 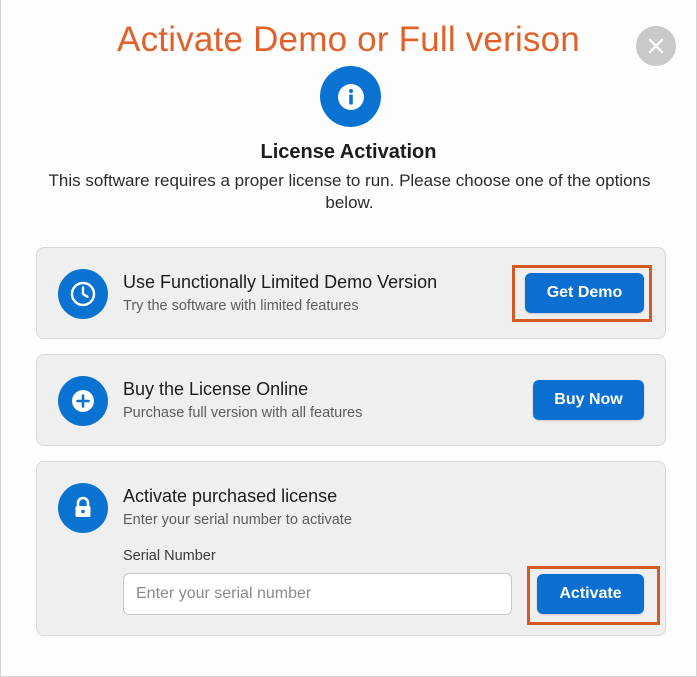 What do you see at coordinates (169, 556) in the screenshot?
I see `serial-number-label: Serial Number` at bounding box center [169, 556].